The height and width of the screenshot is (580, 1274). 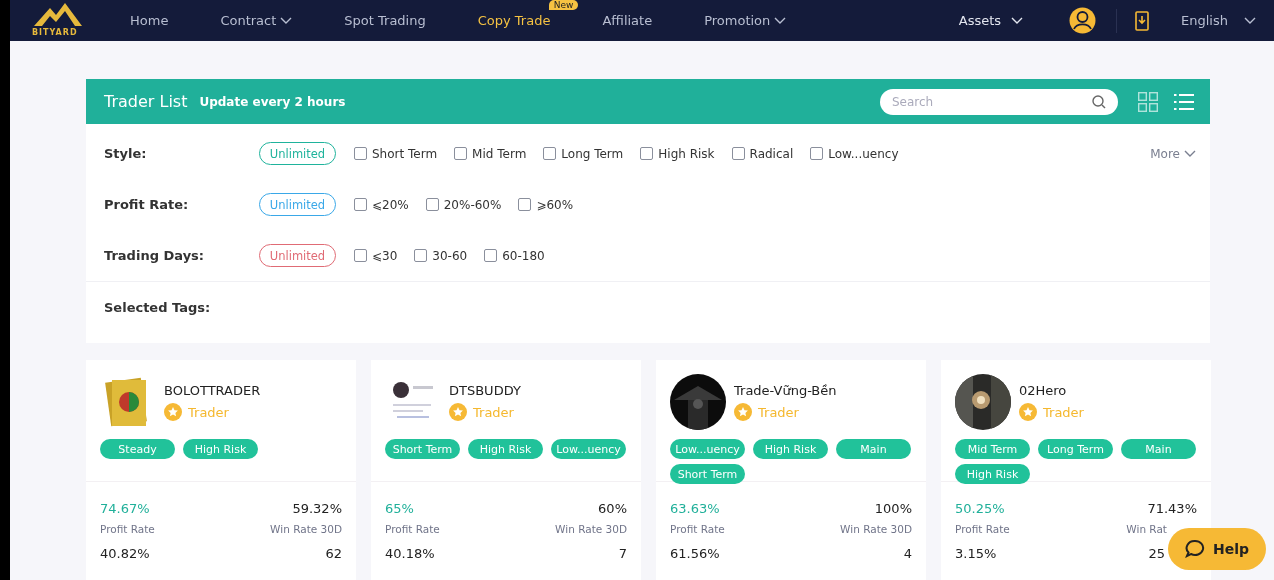 I want to click on trader-card: Trade-Vững-Bền Trader Low...uency High Risk Main Short Term 63.63% 100% Profit Rate Win Rate 30D 61.56% 4, so click(x=791, y=470).